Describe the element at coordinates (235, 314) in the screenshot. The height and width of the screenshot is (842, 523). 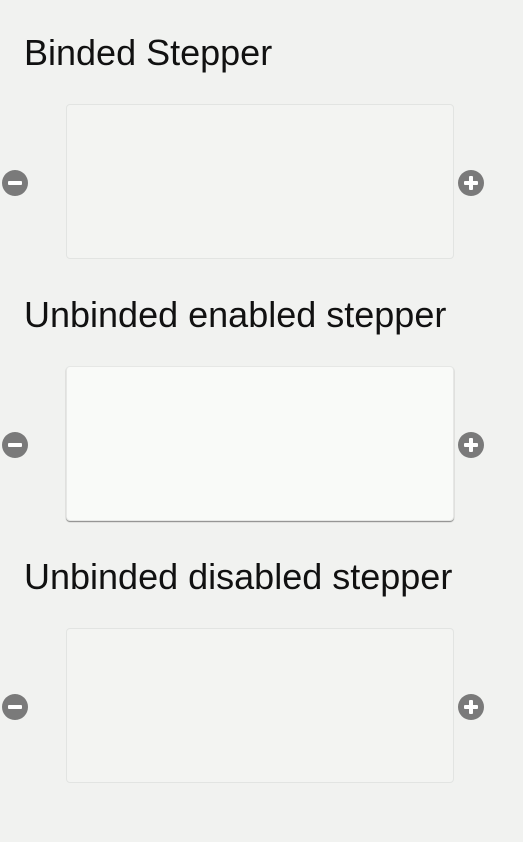
I see `unbinded-enabled-stepper-title: Unbinded enabled stepper` at that location.